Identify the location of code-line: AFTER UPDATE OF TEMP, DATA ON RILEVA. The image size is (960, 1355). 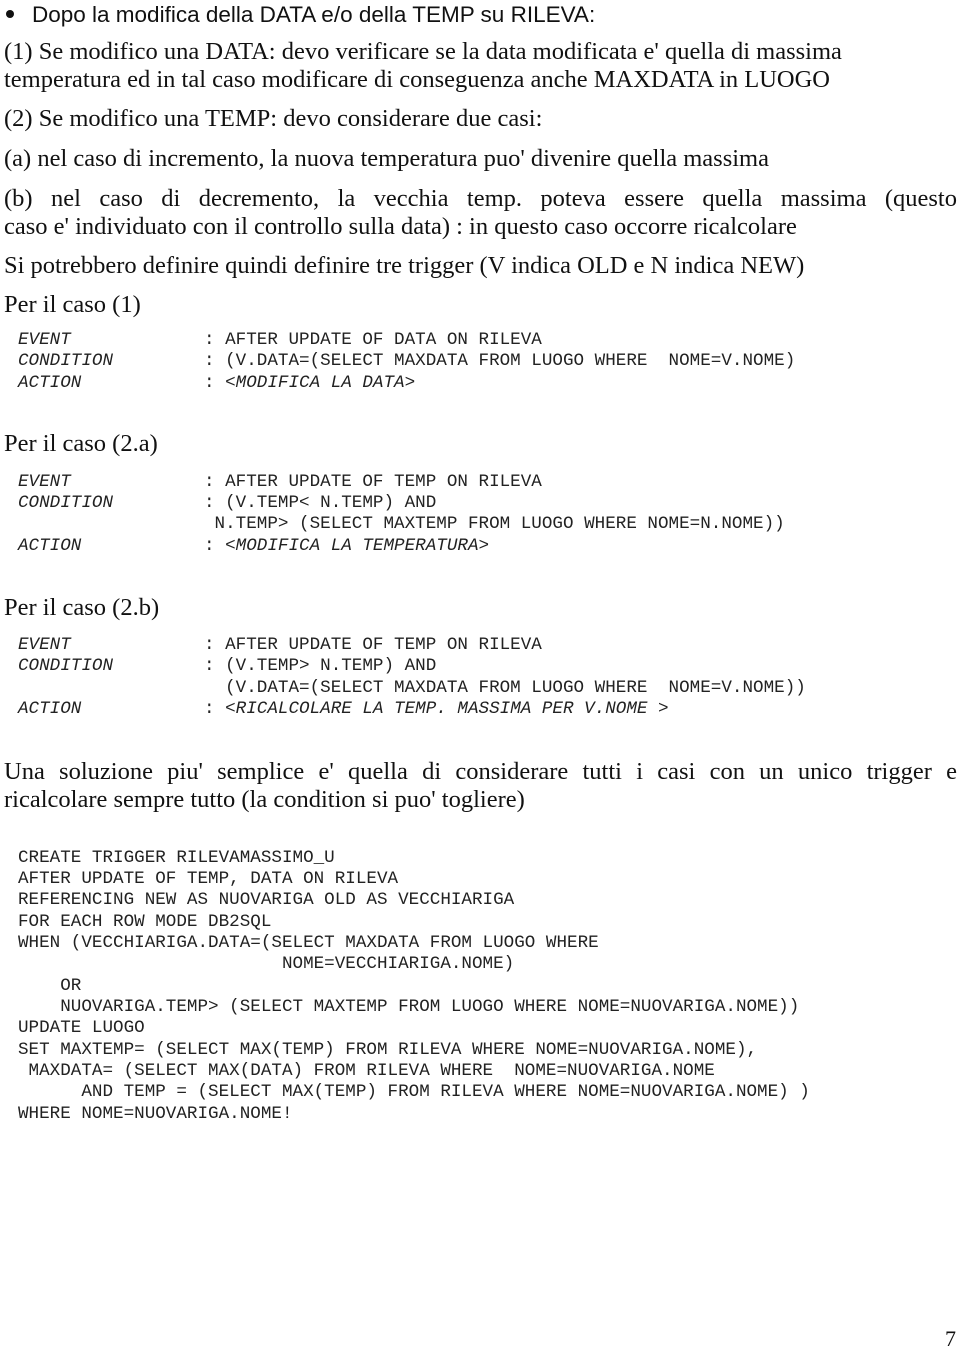
(208, 879).